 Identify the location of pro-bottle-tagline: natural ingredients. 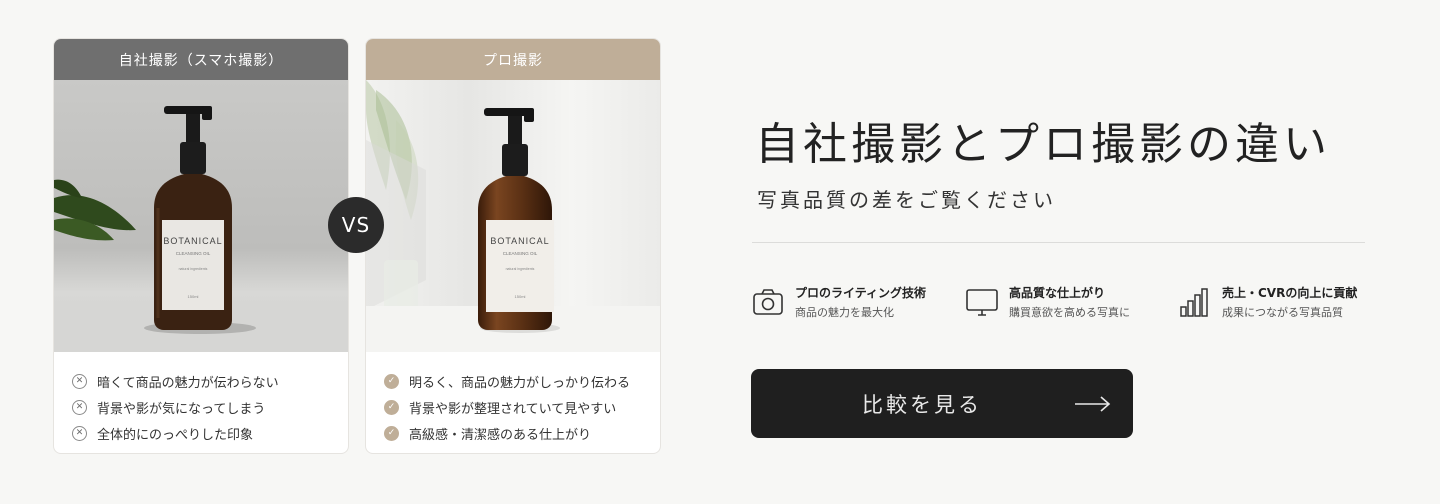
(520, 269).